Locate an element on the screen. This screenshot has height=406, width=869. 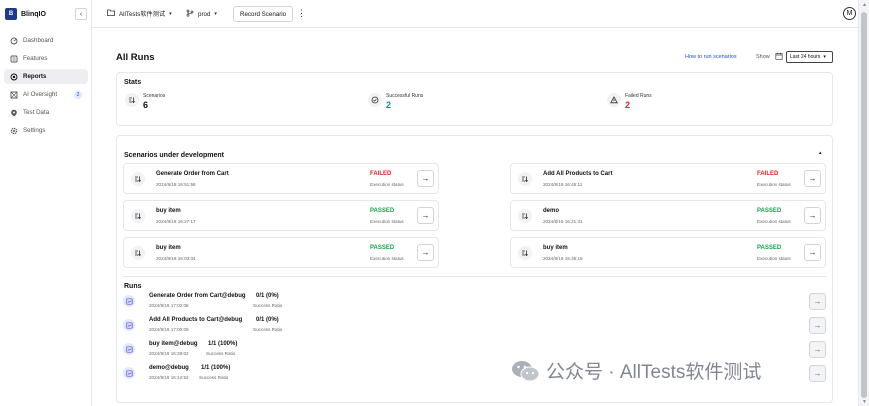
collapse-scenarios-icon: ▴ is located at coordinates (820, 153).